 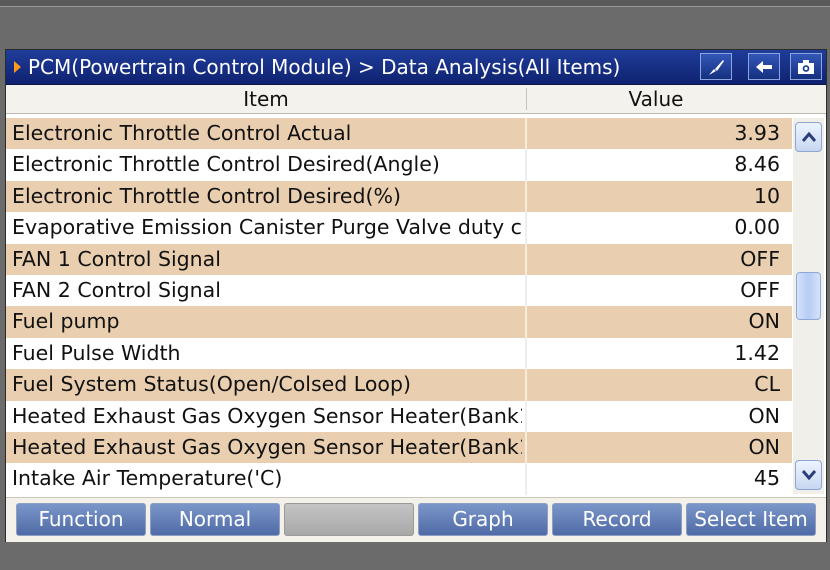 What do you see at coordinates (96, 352) in the screenshot?
I see `row-item-name: Fuel Pulse Width` at bounding box center [96, 352].